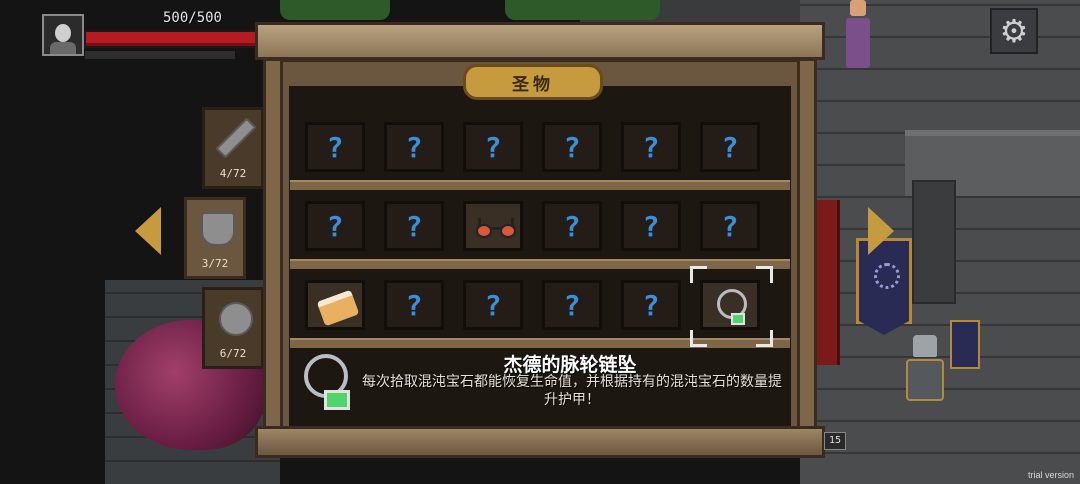  What do you see at coordinates (965, 344) in the screenshot?
I see `wall-banner-small` at bounding box center [965, 344].